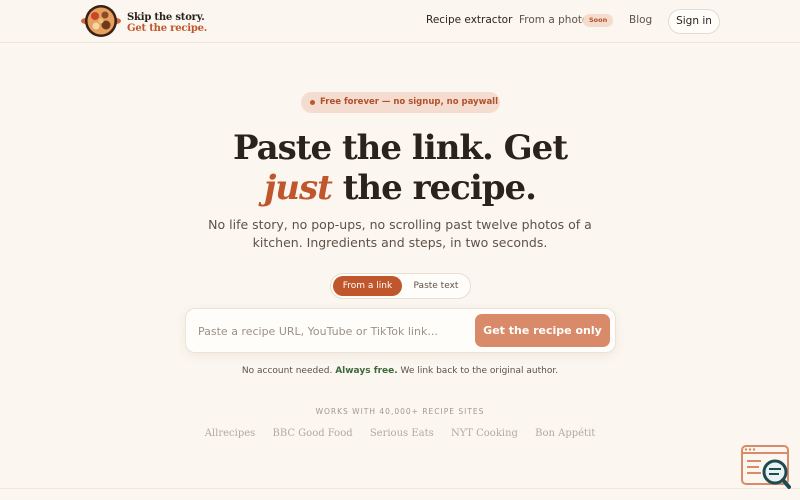 The height and width of the screenshot is (500, 800). I want to click on soon-badge: Soon, so click(598, 20).